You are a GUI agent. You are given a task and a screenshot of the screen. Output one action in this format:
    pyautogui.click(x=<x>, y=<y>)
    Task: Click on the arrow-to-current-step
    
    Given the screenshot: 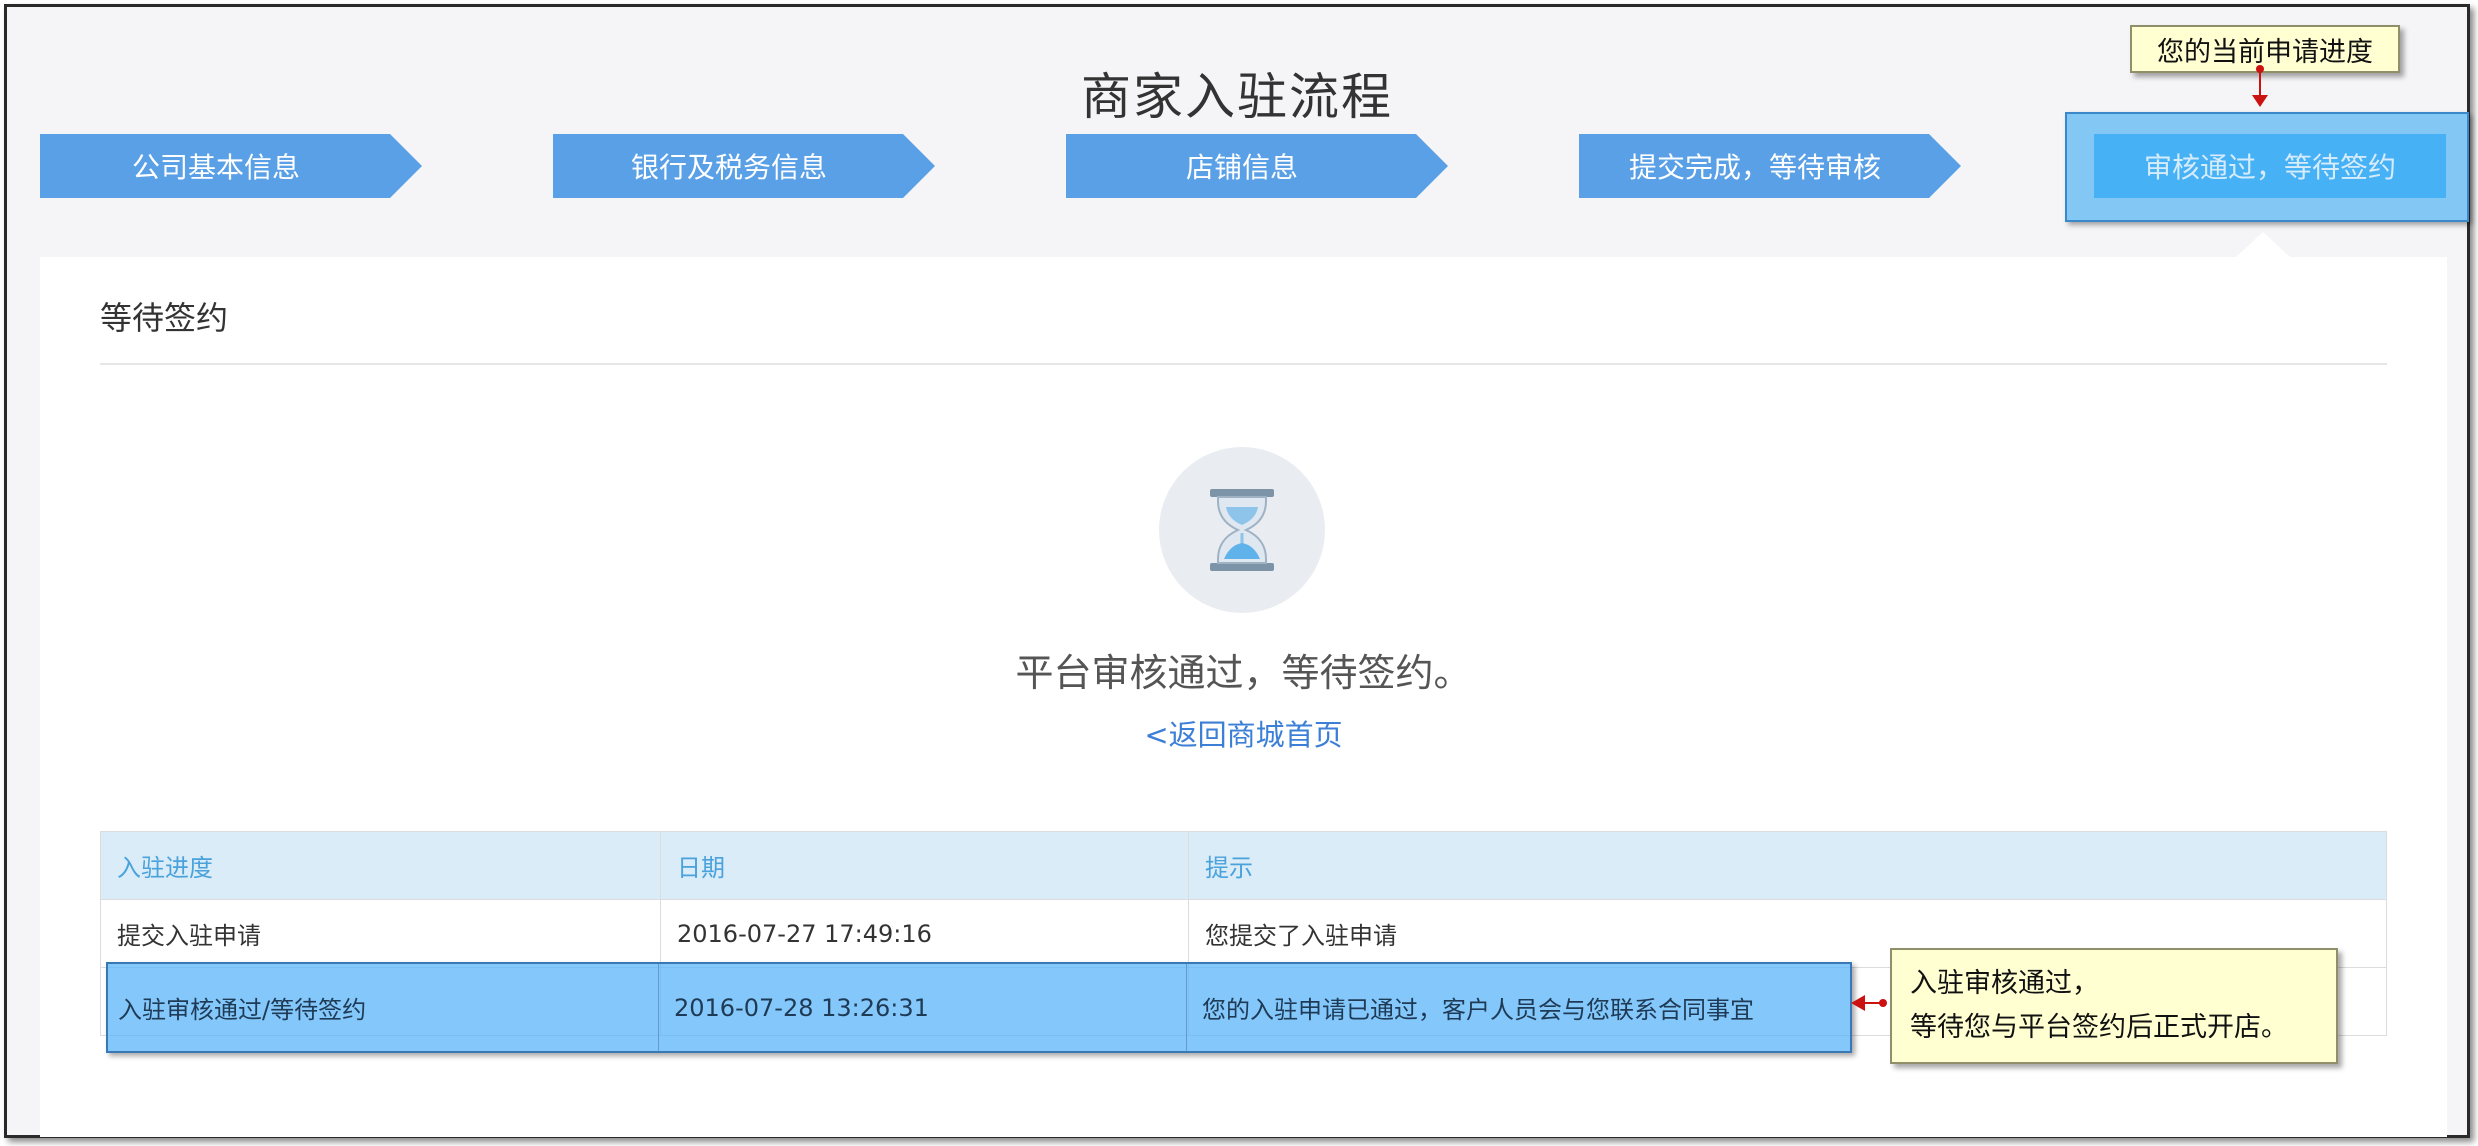 What is the action you would take?
    pyautogui.click(x=2260, y=86)
    